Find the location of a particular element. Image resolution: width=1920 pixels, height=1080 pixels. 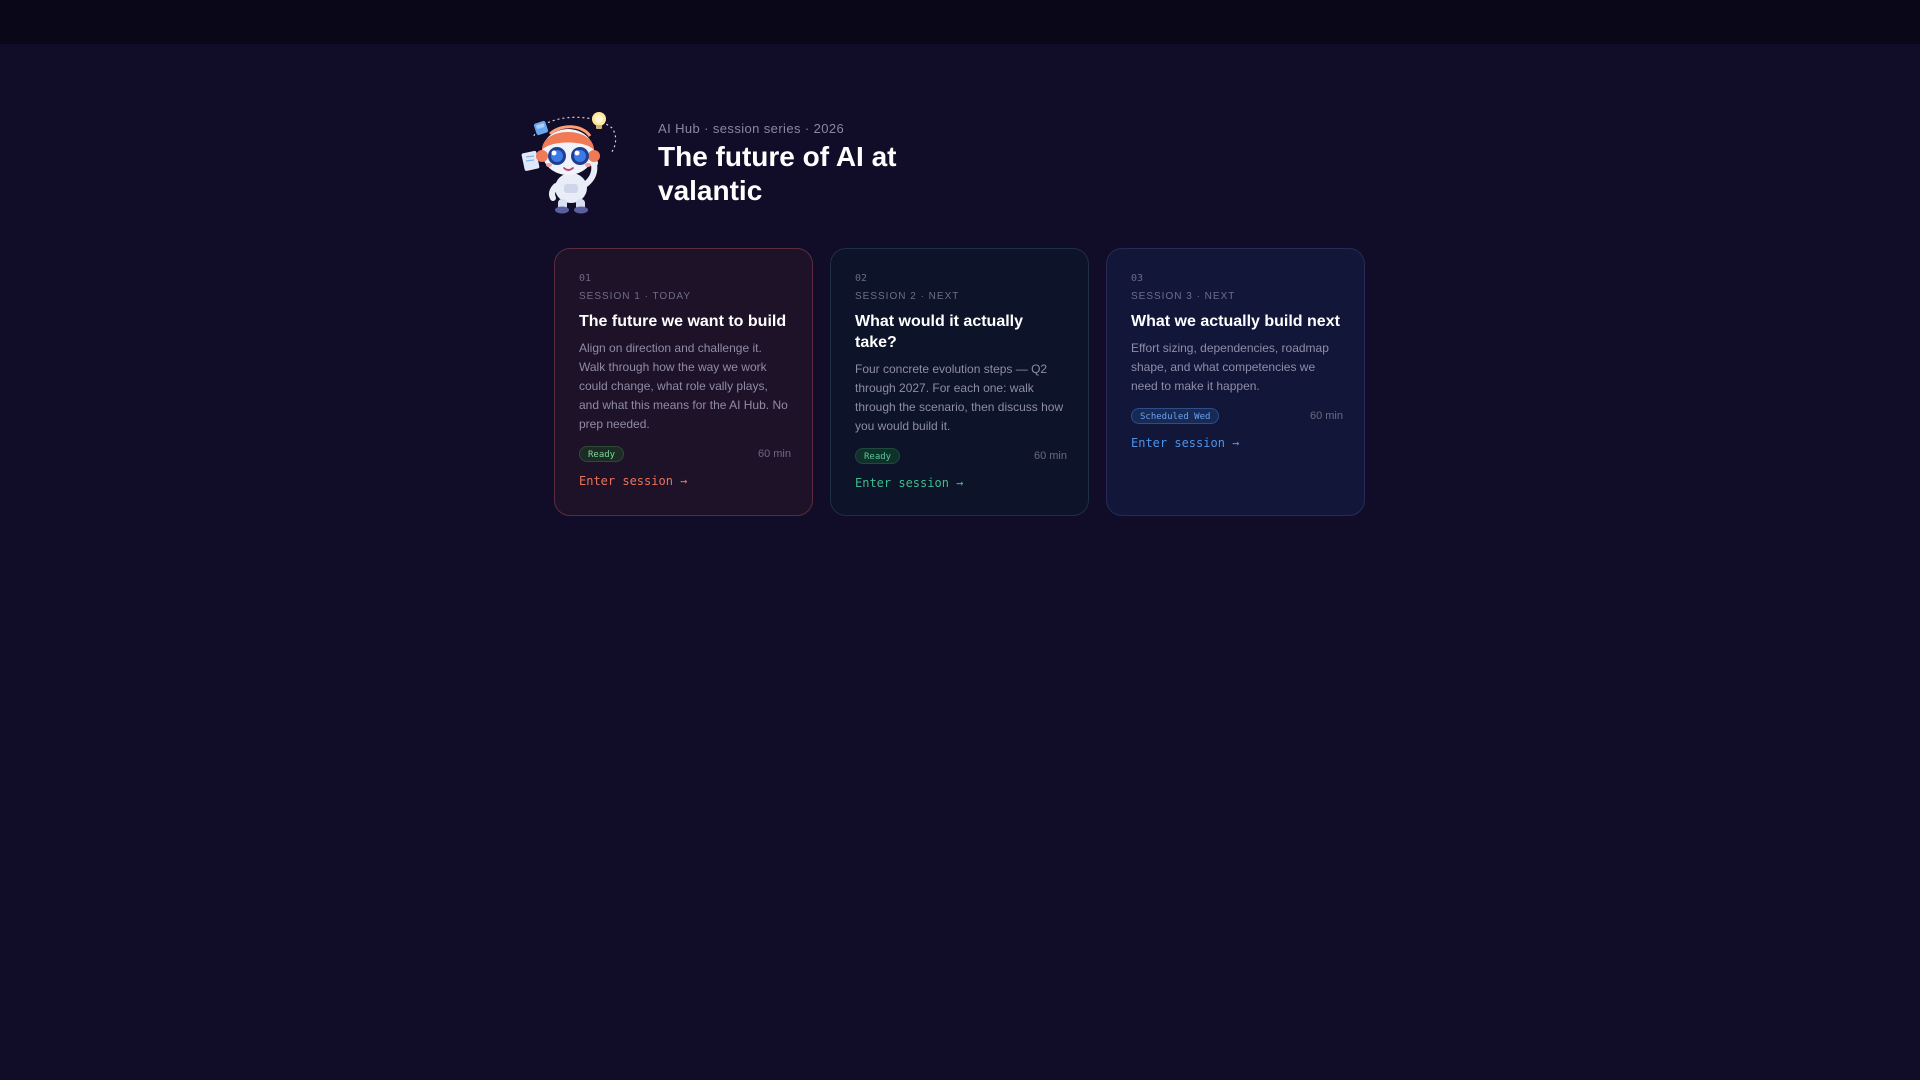

robot-mascot-icon is located at coordinates (570, 160).